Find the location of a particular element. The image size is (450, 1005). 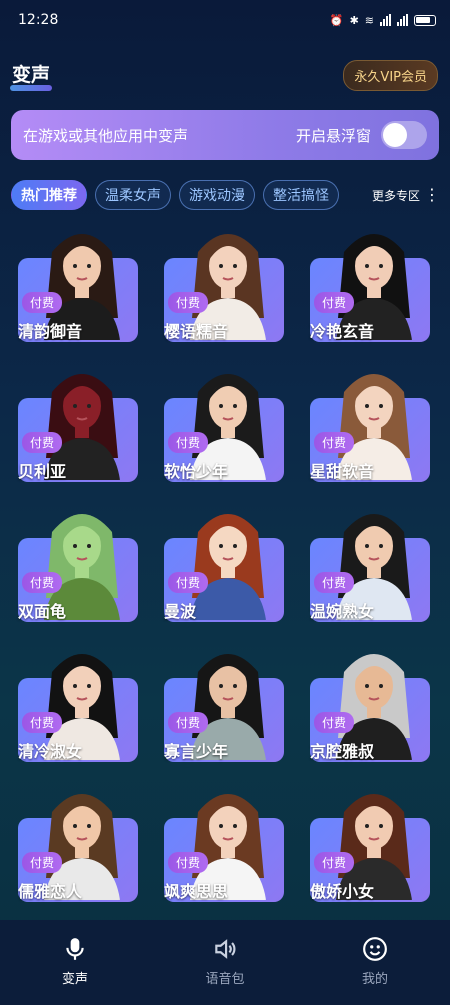

voice-card: 付费 冷艳玄音 is located at coordinates (370, 282).